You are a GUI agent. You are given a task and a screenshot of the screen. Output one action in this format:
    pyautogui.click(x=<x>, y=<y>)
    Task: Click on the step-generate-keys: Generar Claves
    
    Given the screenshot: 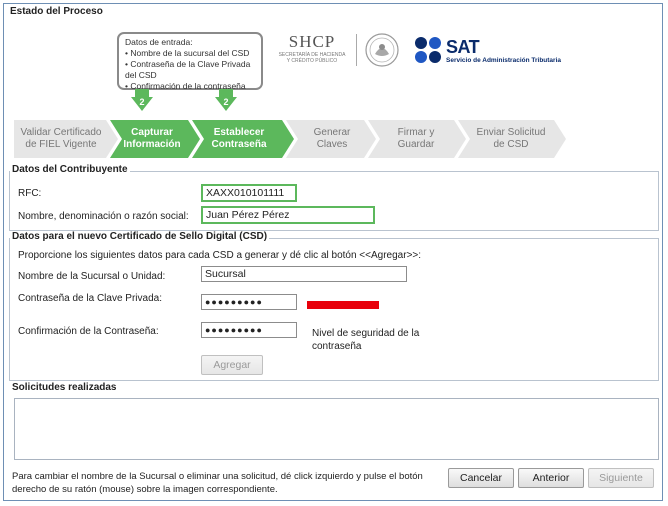 What is the action you would take?
    pyautogui.click(x=332, y=138)
    